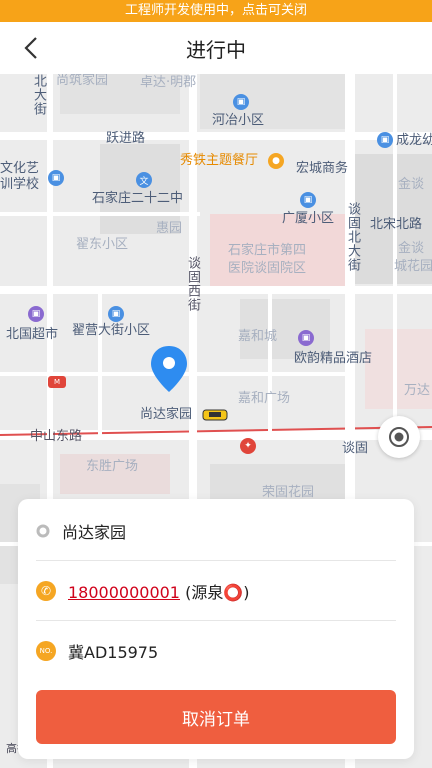  What do you see at coordinates (216, 651) in the screenshot?
I see `plate-row: NO. 冀AD15975` at bounding box center [216, 651].